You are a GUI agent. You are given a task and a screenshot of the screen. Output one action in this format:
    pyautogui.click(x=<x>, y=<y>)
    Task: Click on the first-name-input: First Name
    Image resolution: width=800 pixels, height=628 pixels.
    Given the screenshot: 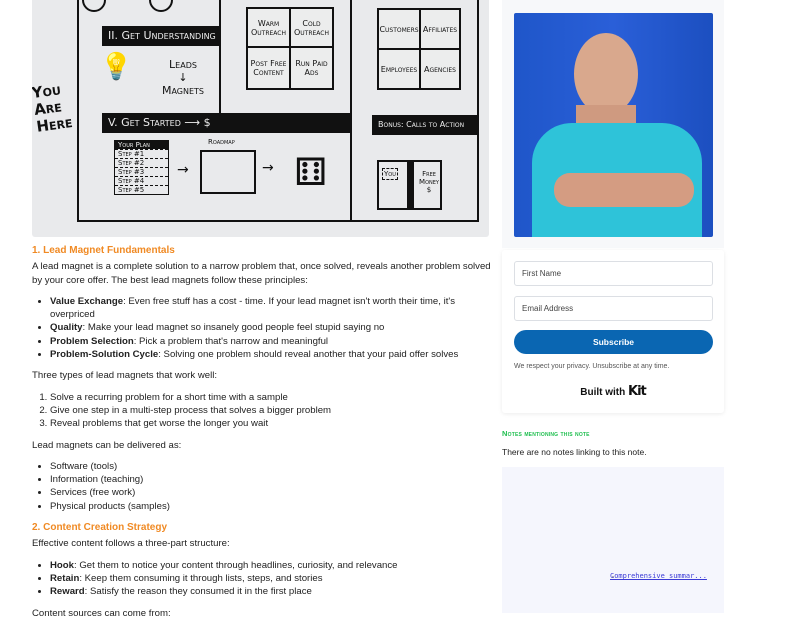 What is the action you would take?
    pyautogui.click(x=613, y=273)
    